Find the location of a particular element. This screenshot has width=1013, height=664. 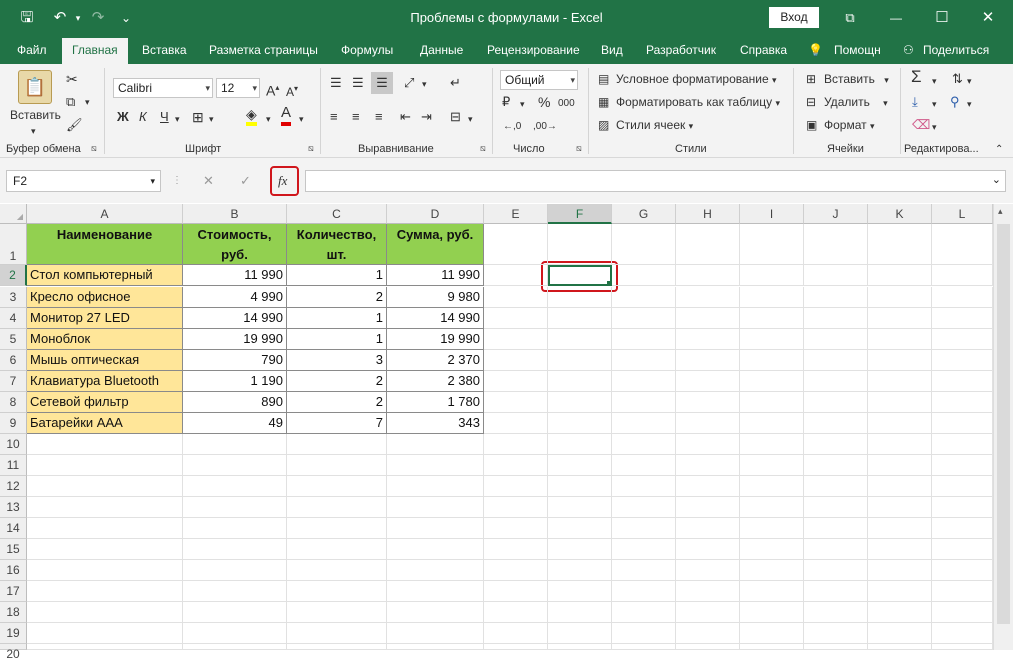

paste-dropdown-icon: ▾ is located at coordinates (33, 131).